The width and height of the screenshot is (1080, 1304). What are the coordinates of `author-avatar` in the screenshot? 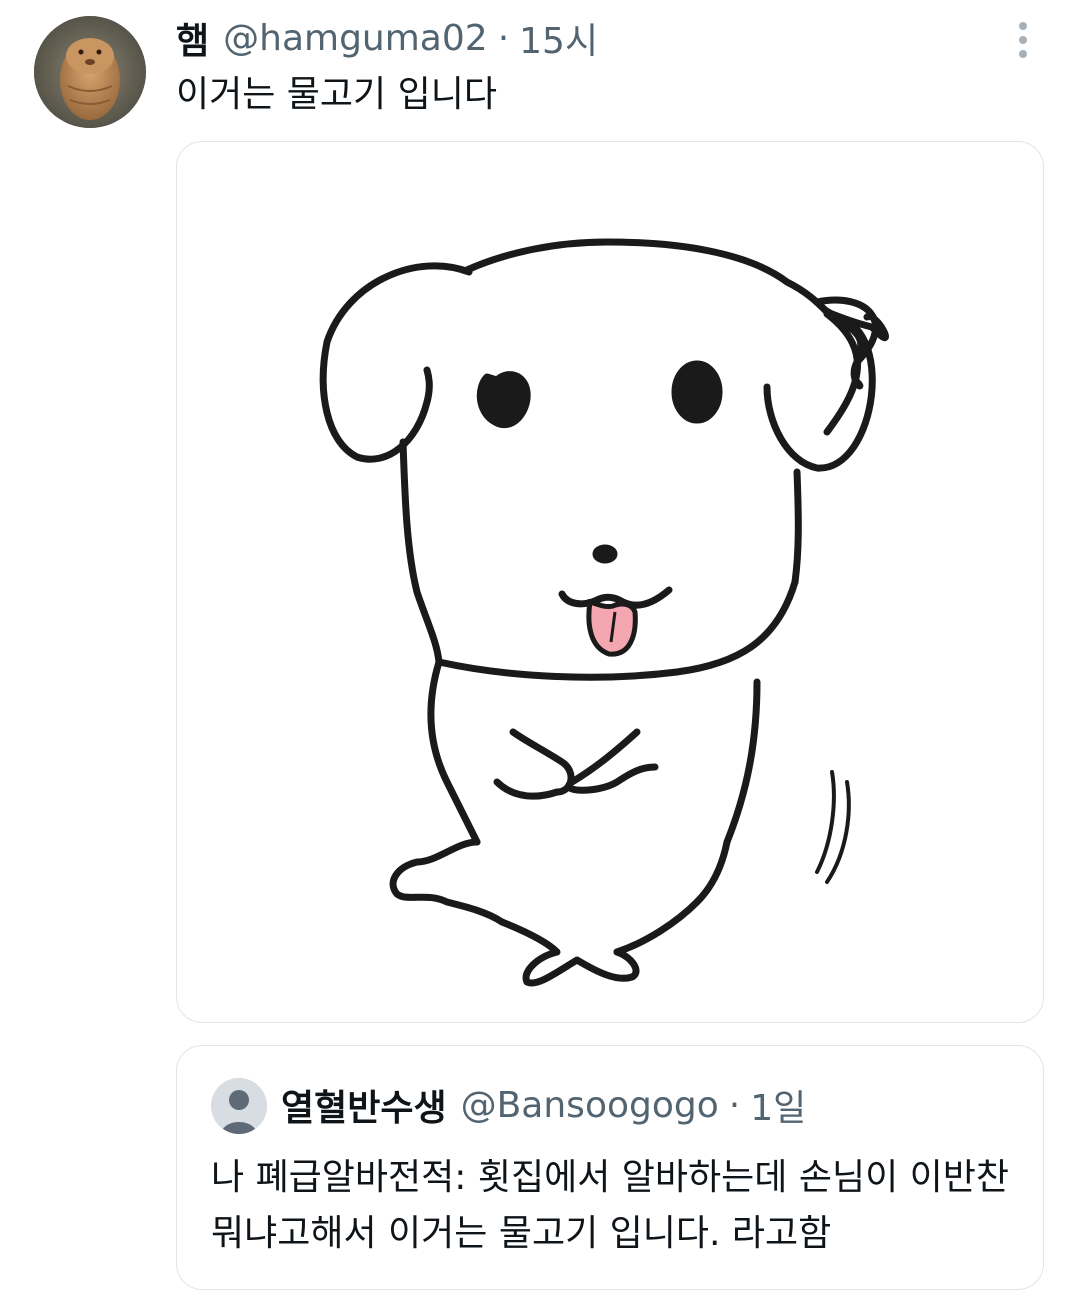 It's located at (90, 72).